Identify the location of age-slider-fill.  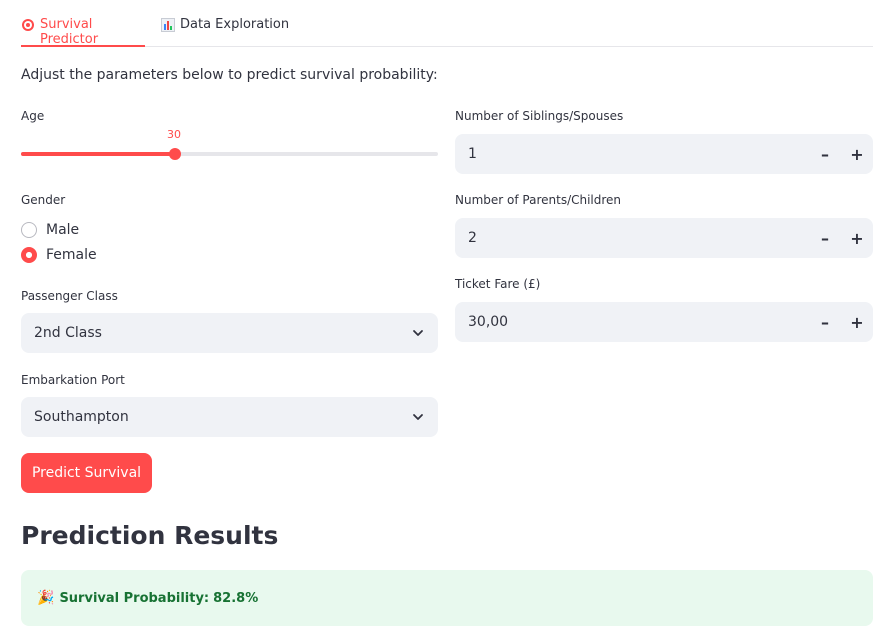
(96, 154).